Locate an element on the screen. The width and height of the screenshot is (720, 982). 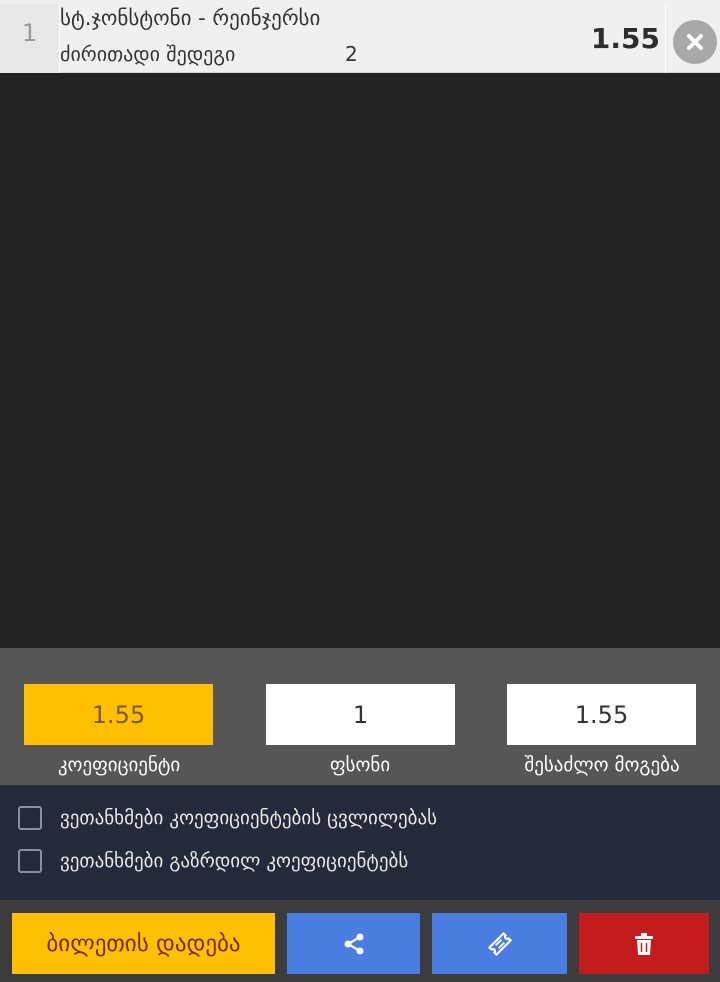
bet-index: 1 is located at coordinates (30, 38).